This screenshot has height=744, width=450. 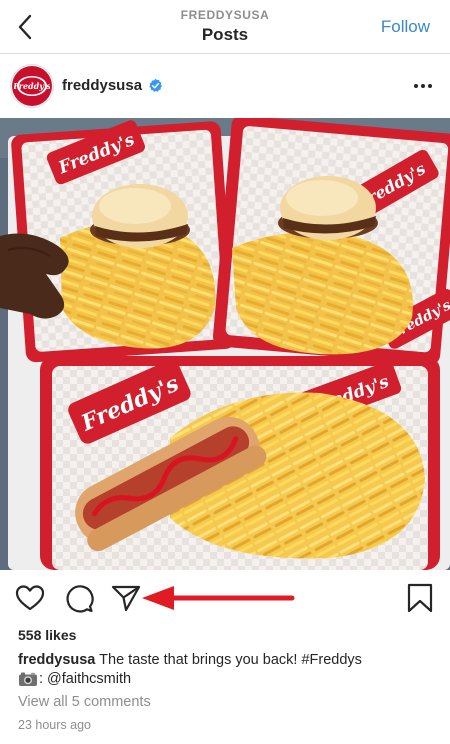 What do you see at coordinates (54, 725) in the screenshot?
I see `post-timestamp: 23 hours ago` at bounding box center [54, 725].